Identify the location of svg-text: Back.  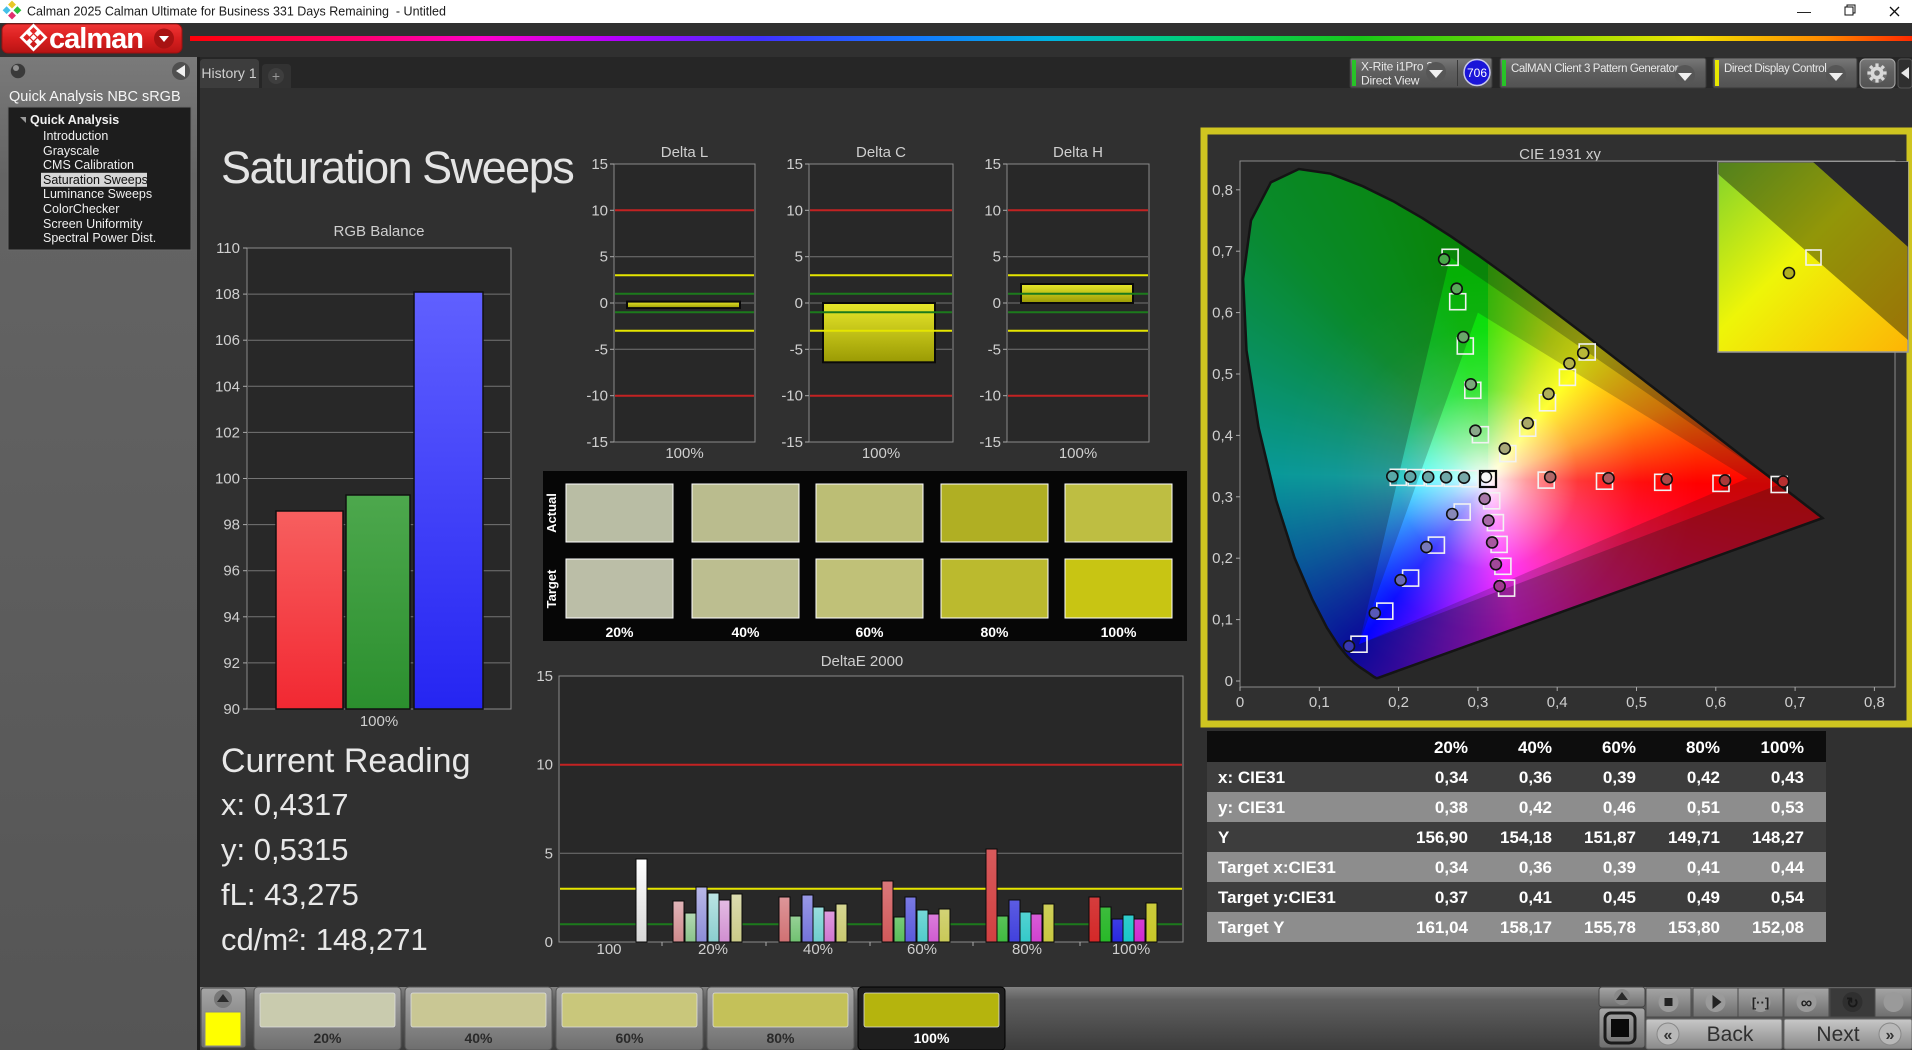
(1730, 1034).